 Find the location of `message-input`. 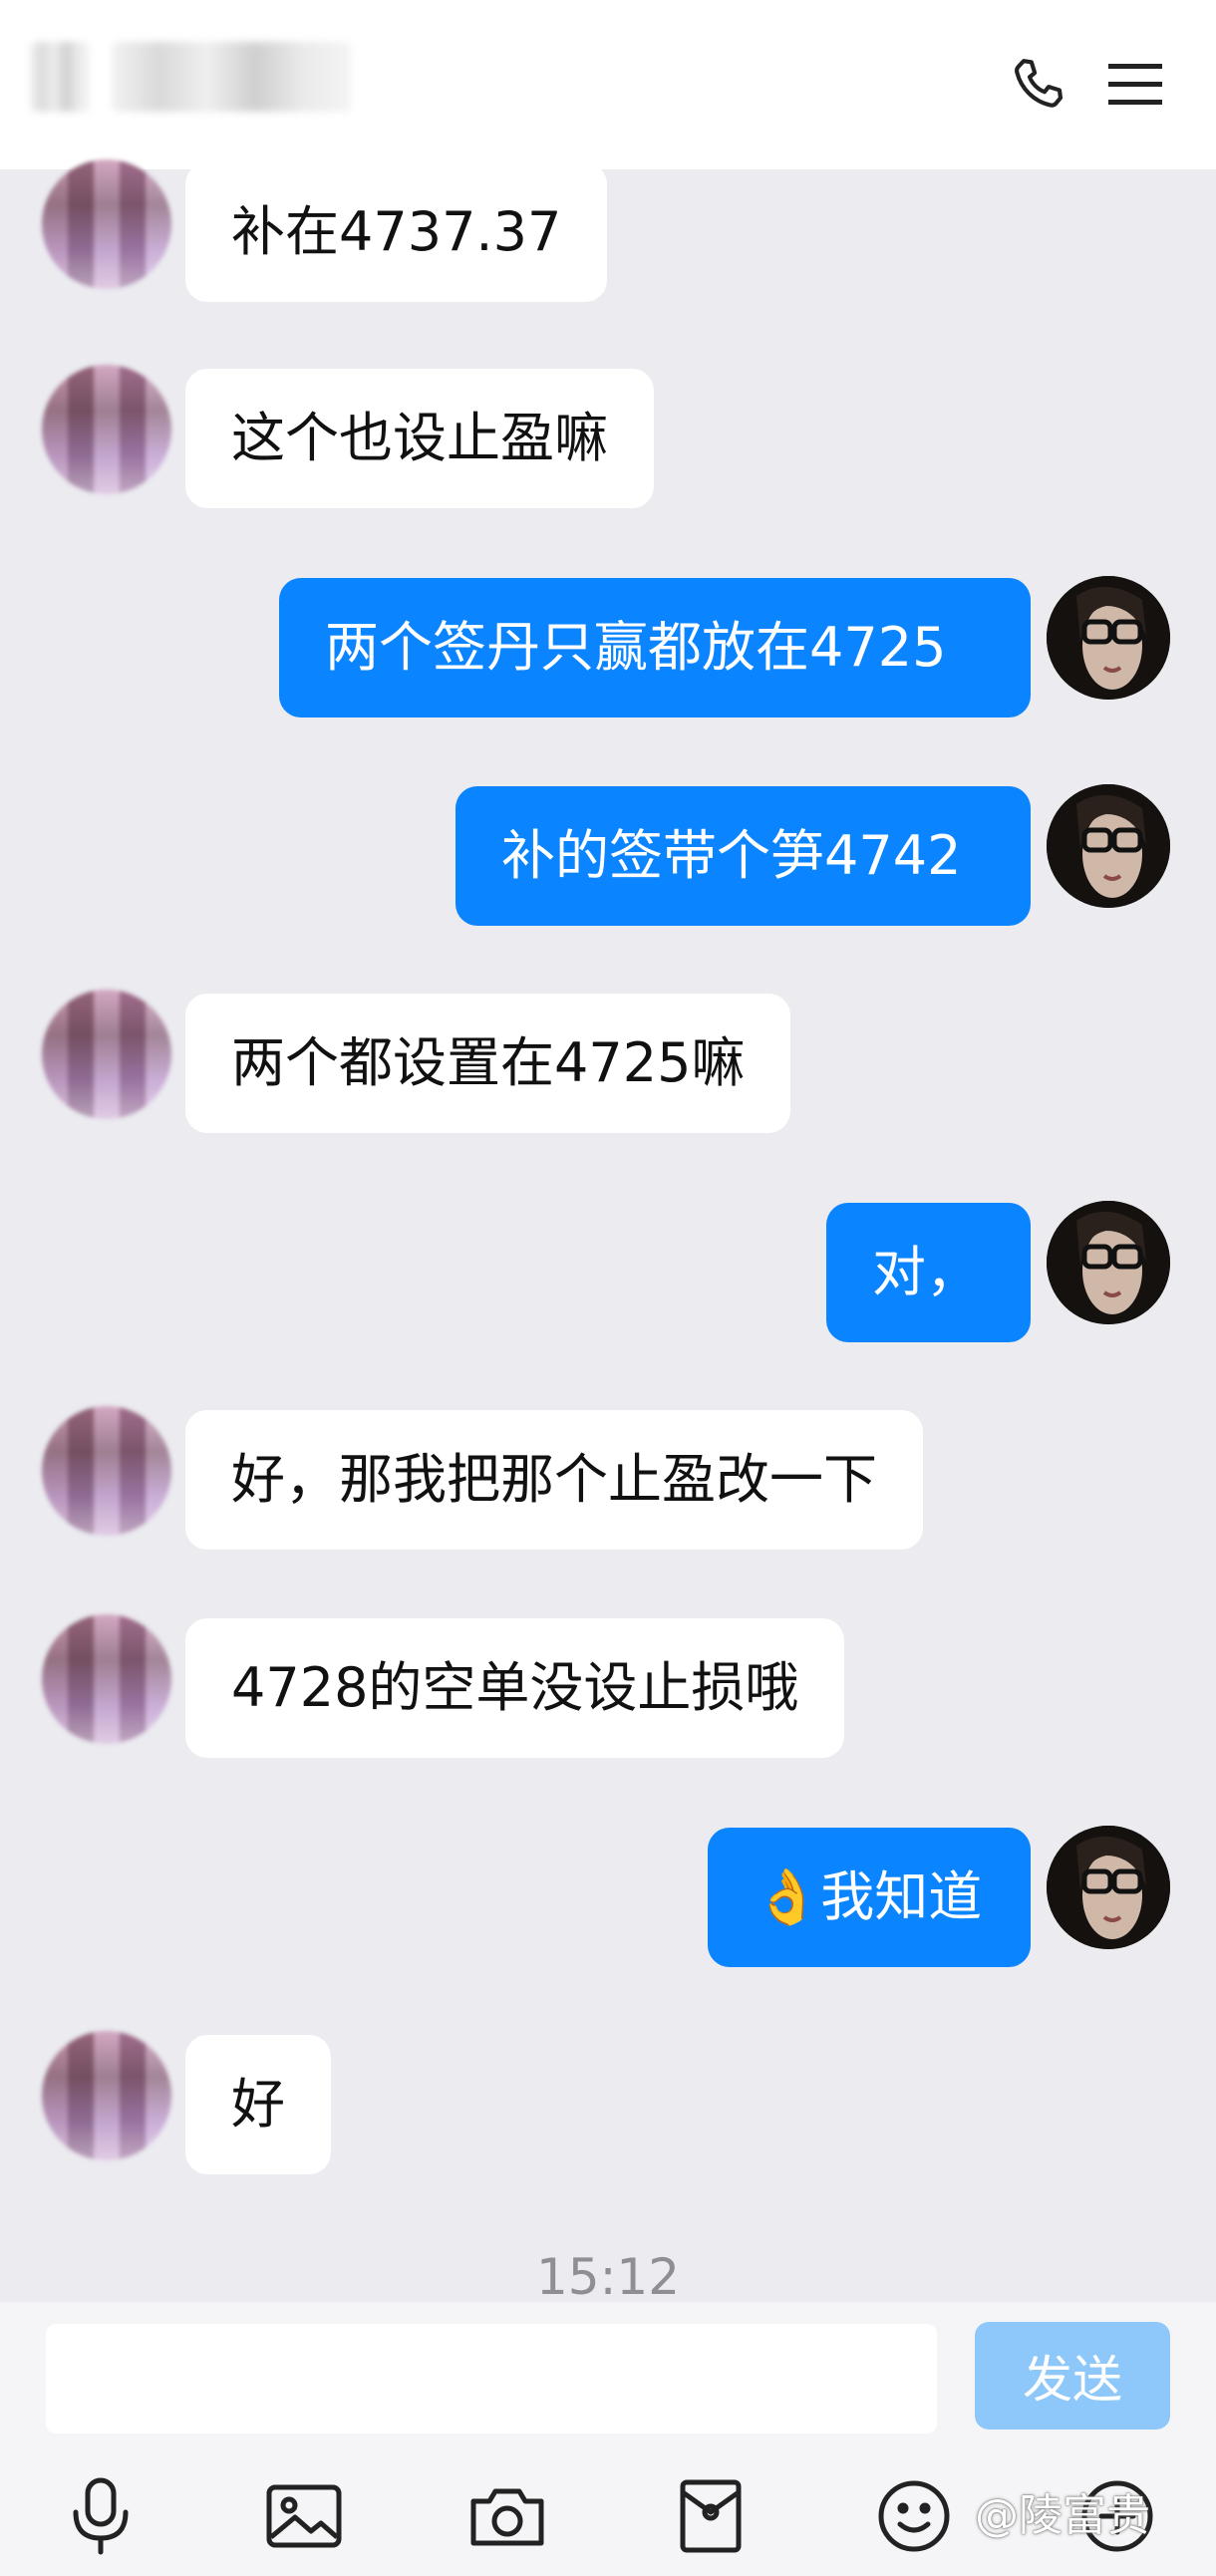

message-input is located at coordinates (492, 2378).